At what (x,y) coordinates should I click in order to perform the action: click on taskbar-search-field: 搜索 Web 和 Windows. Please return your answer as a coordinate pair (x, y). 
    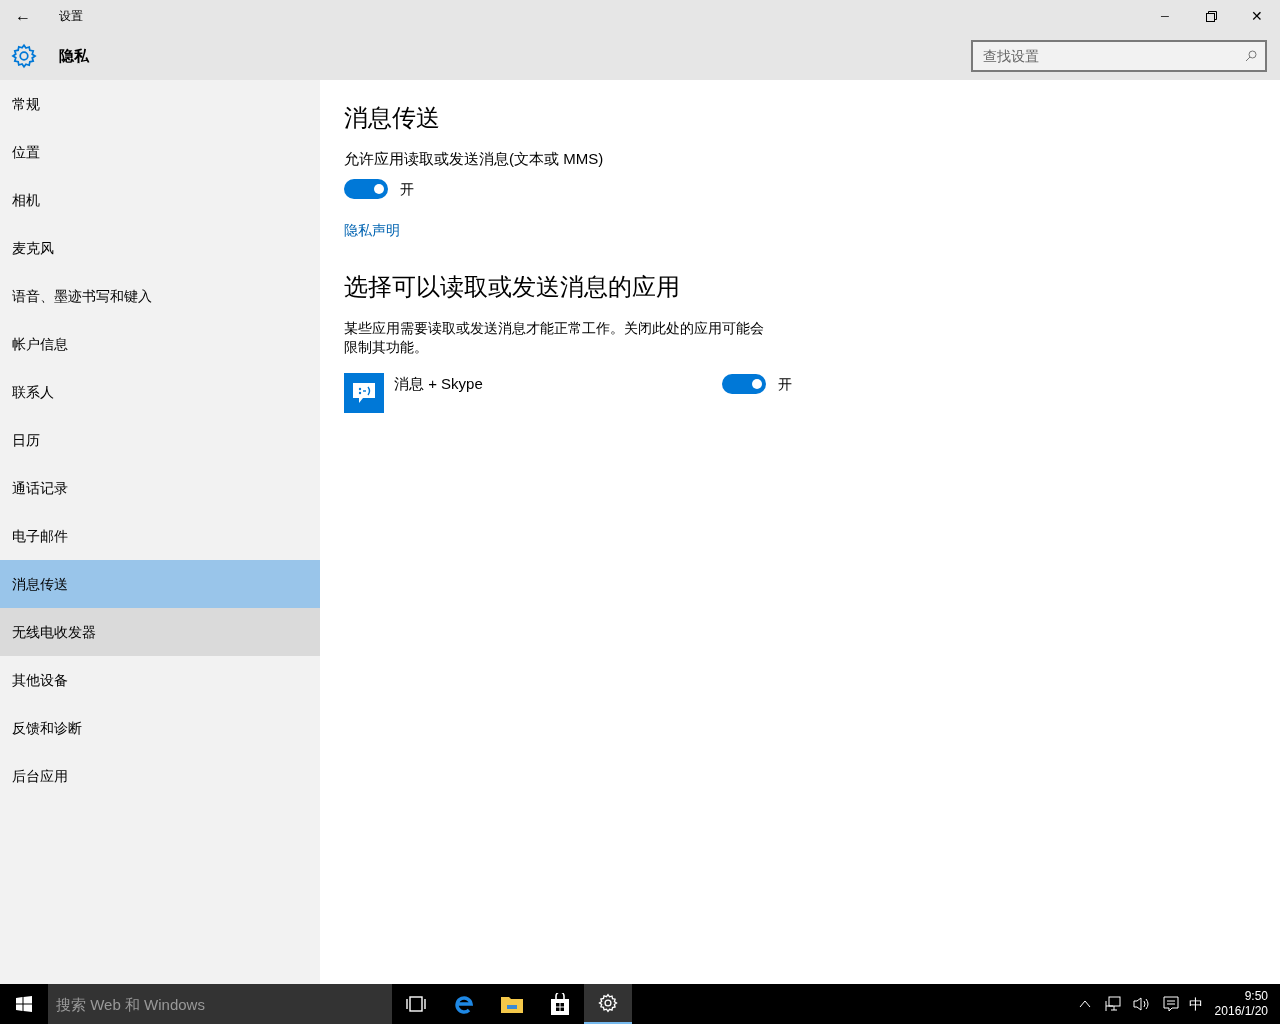
    Looking at the image, I should click on (220, 1004).